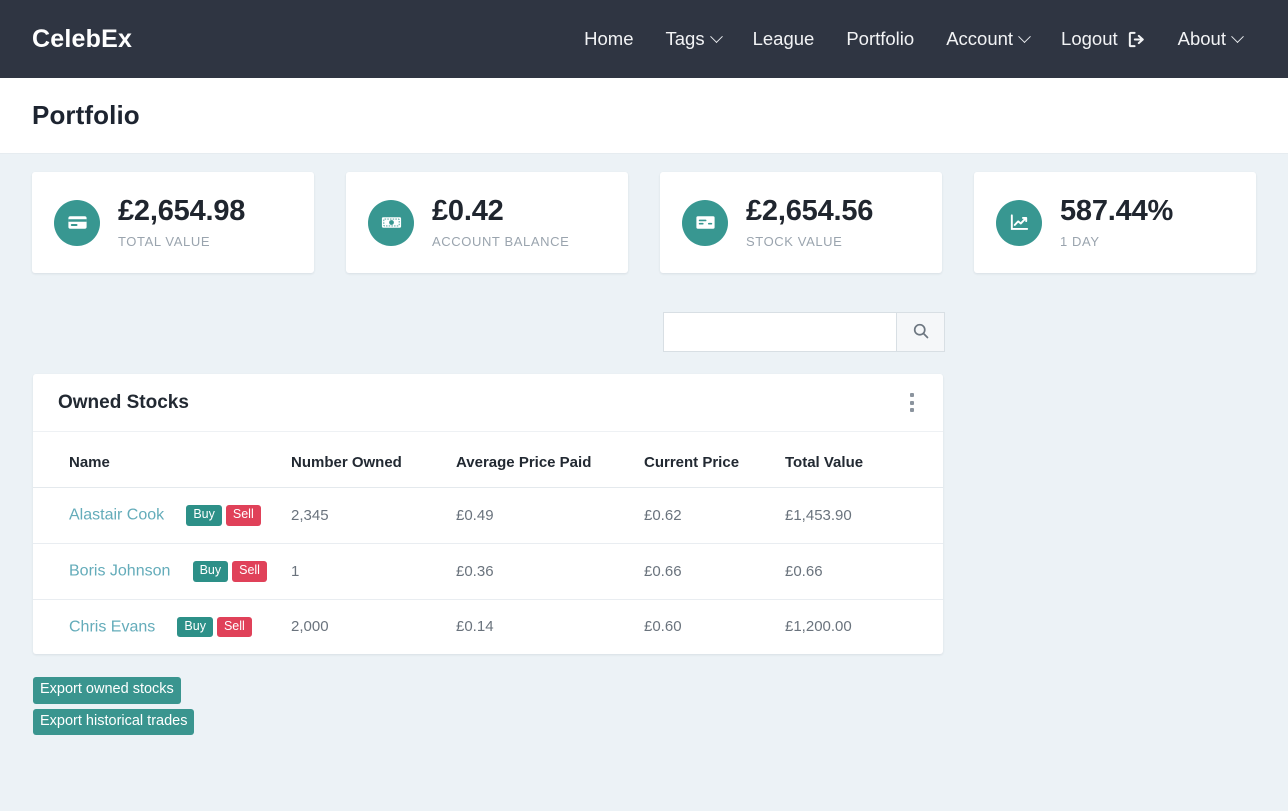 The width and height of the screenshot is (1288, 811). What do you see at coordinates (794, 241) in the screenshot?
I see `stat-label: STOCK VALUE` at bounding box center [794, 241].